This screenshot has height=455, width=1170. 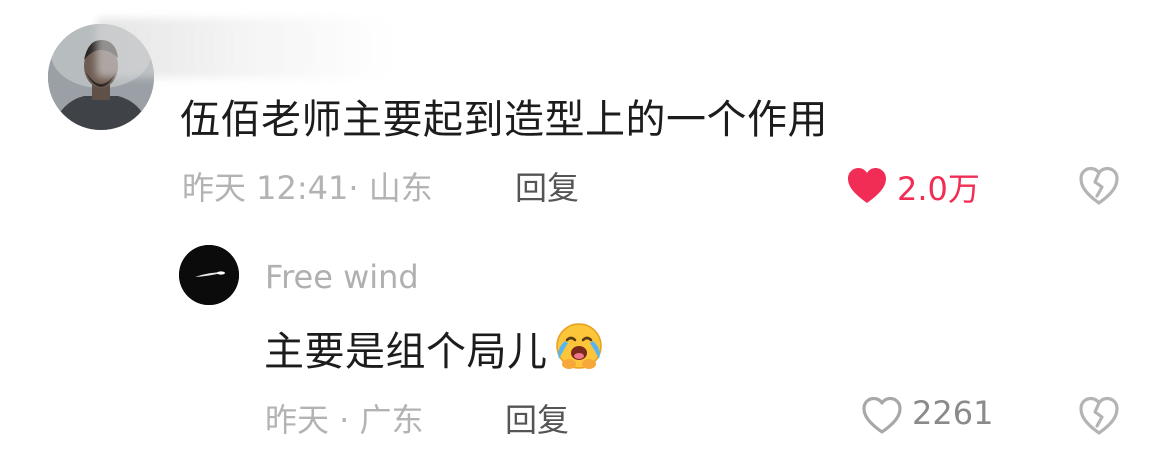 What do you see at coordinates (246, 48) in the screenshot?
I see `blurred-username` at bounding box center [246, 48].